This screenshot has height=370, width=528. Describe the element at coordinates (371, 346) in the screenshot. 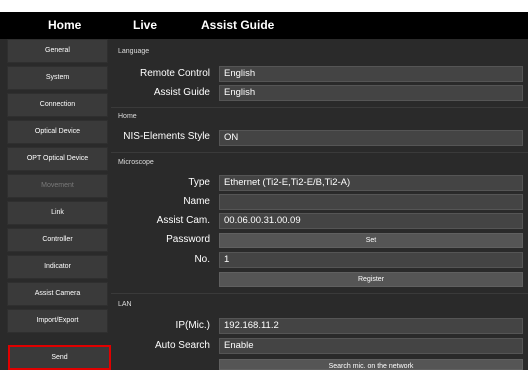

I see `auto-search-field: Enable` at that location.